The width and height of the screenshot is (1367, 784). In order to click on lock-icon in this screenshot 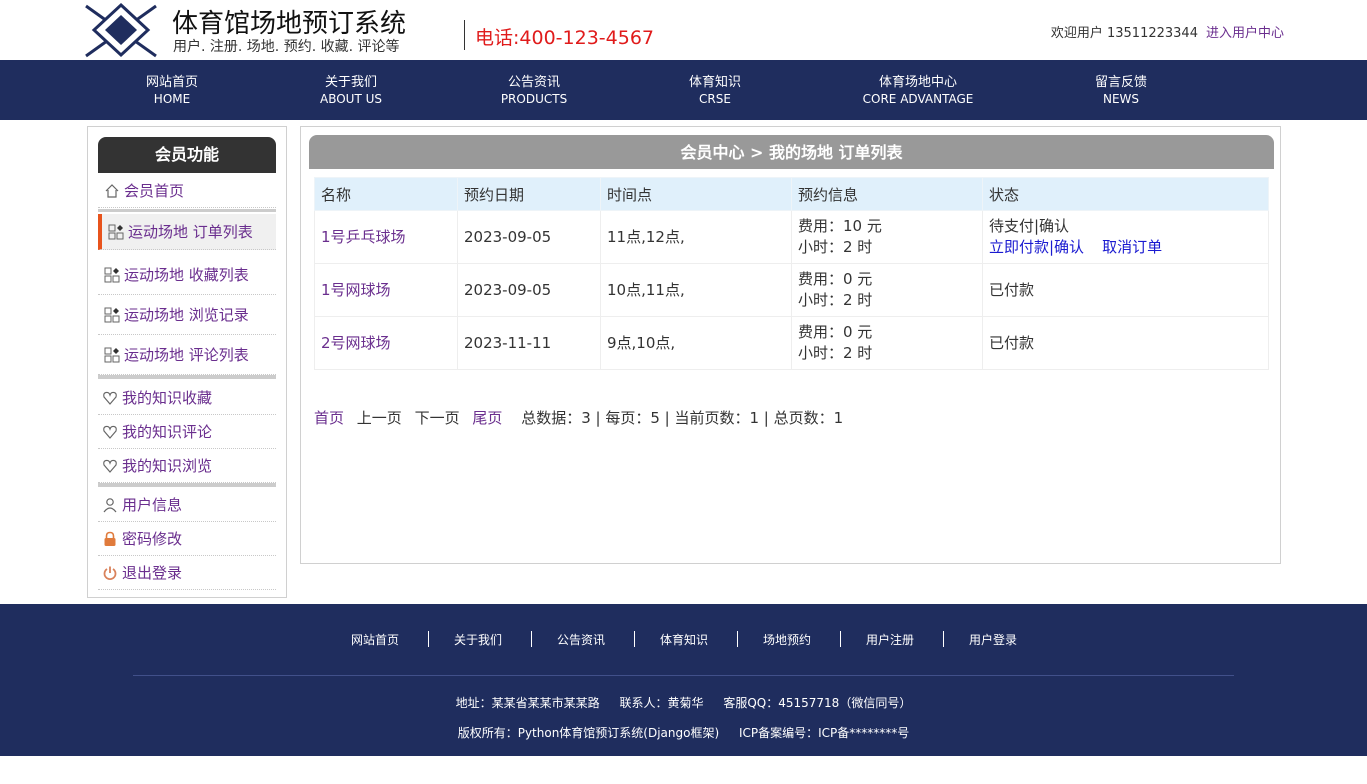, I will do `click(110, 538)`.